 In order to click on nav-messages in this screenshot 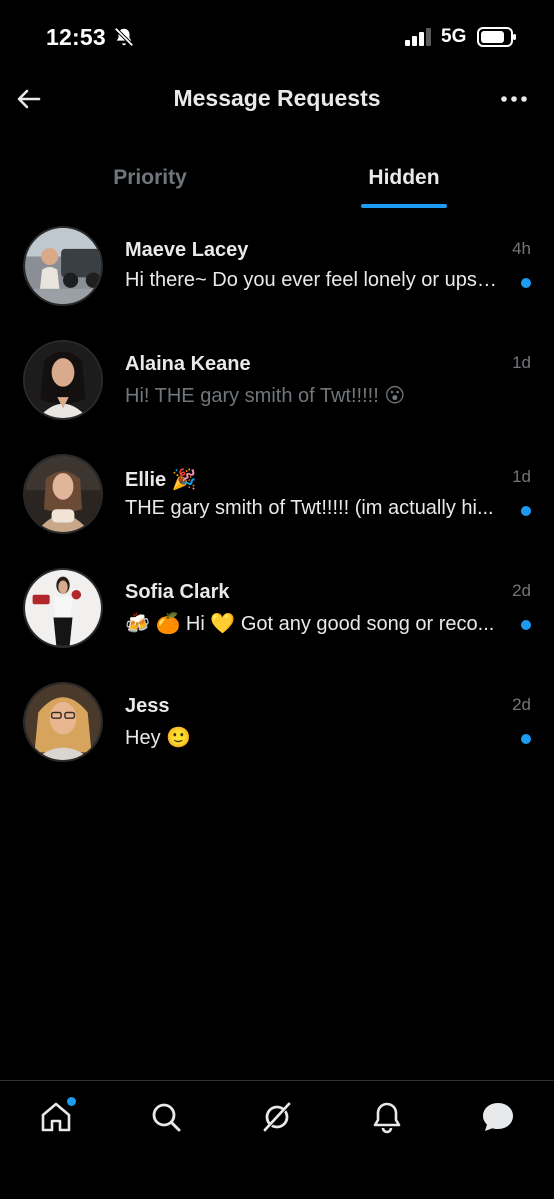, I will do `click(498, 1117)`.